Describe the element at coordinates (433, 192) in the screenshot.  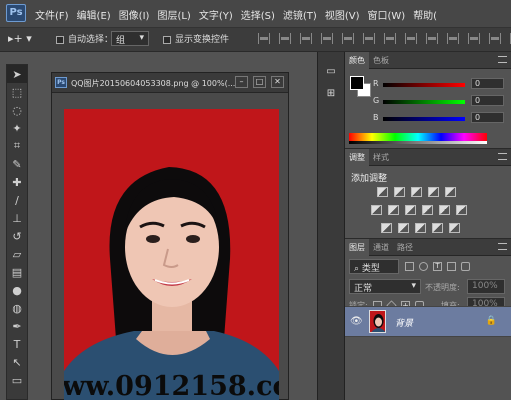
I see `exposure-icon` at that location.